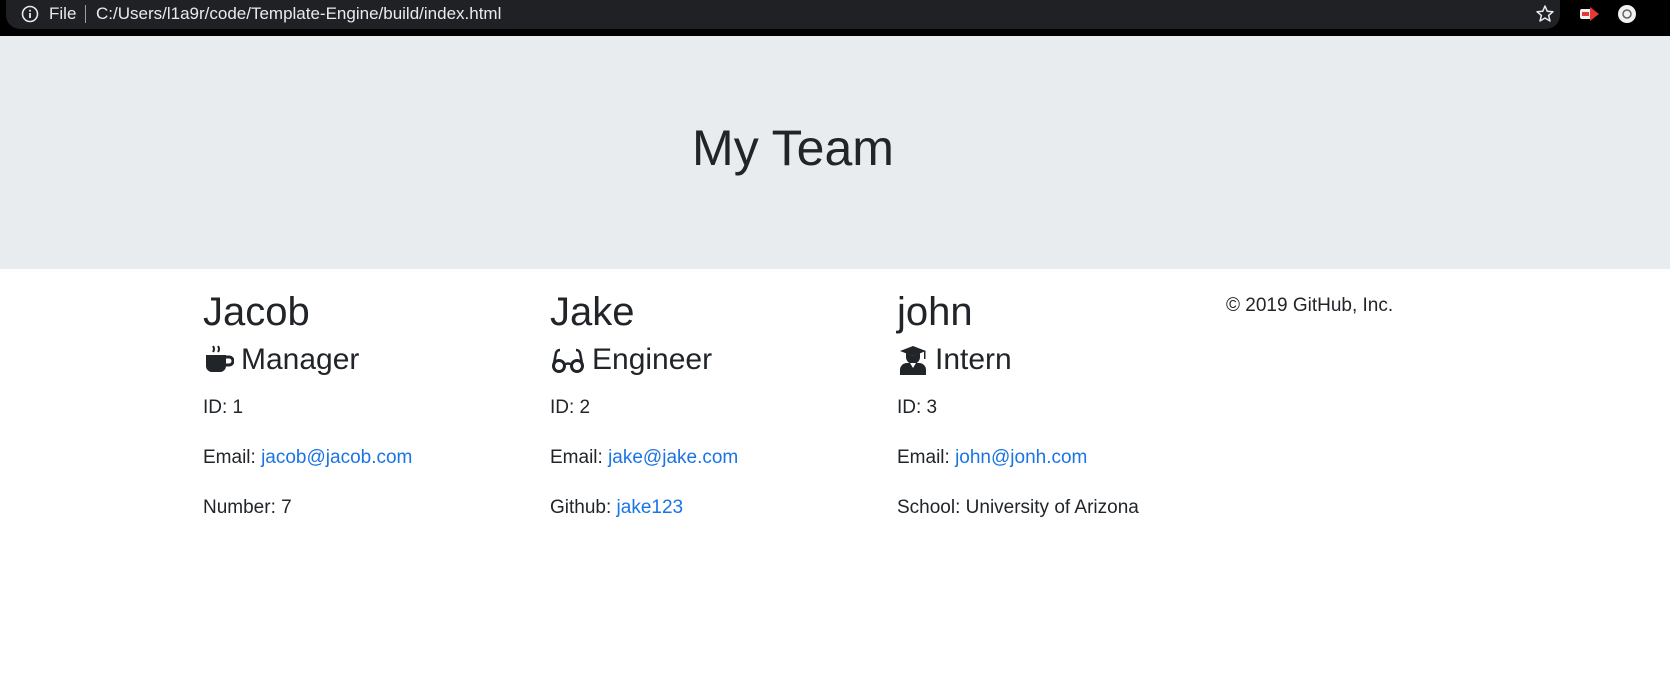  I want to click on role-label: Engineer, so click(652, 359).